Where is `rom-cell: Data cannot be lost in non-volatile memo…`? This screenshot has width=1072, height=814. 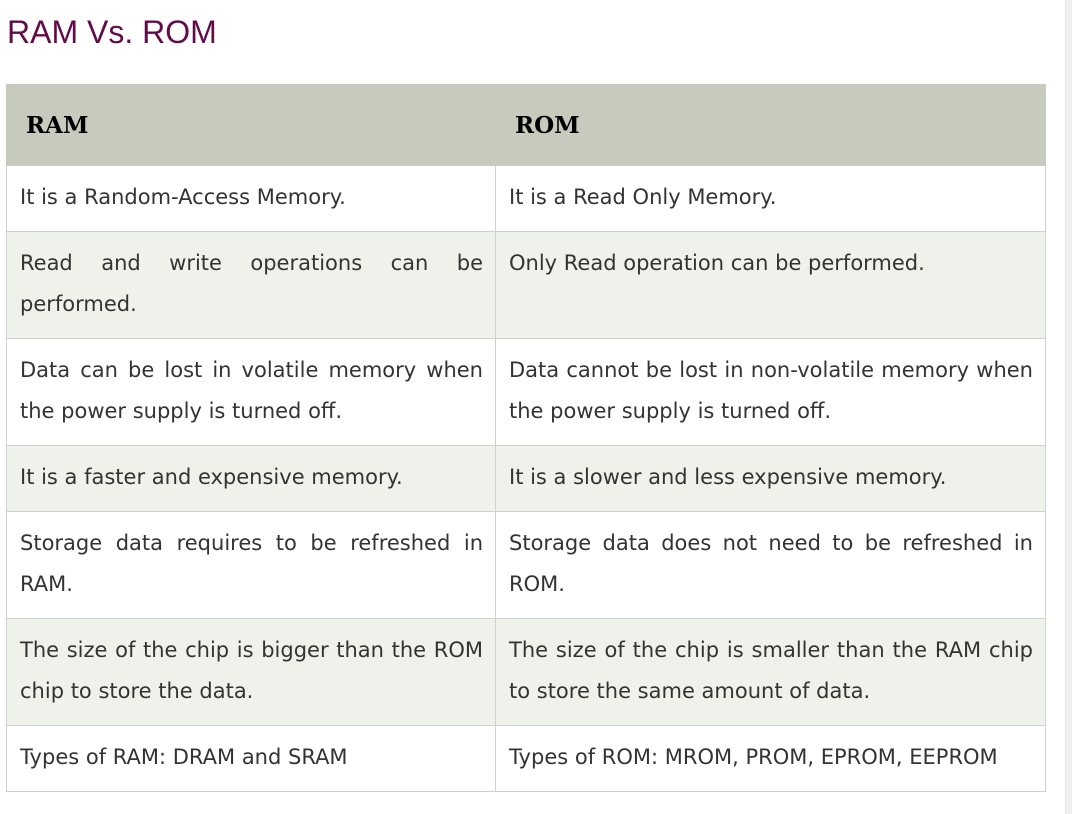
rom-cell: Data cannot be lost in non-volatile memo… is located at coordinates (770, 392).